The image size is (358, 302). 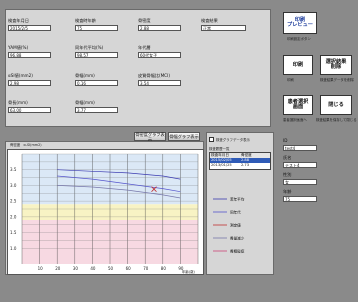 What do you see at coordinates (29, 110) in the screenshot?
I see `bone-length-field: 63.00` at bounding box center [29, 110].